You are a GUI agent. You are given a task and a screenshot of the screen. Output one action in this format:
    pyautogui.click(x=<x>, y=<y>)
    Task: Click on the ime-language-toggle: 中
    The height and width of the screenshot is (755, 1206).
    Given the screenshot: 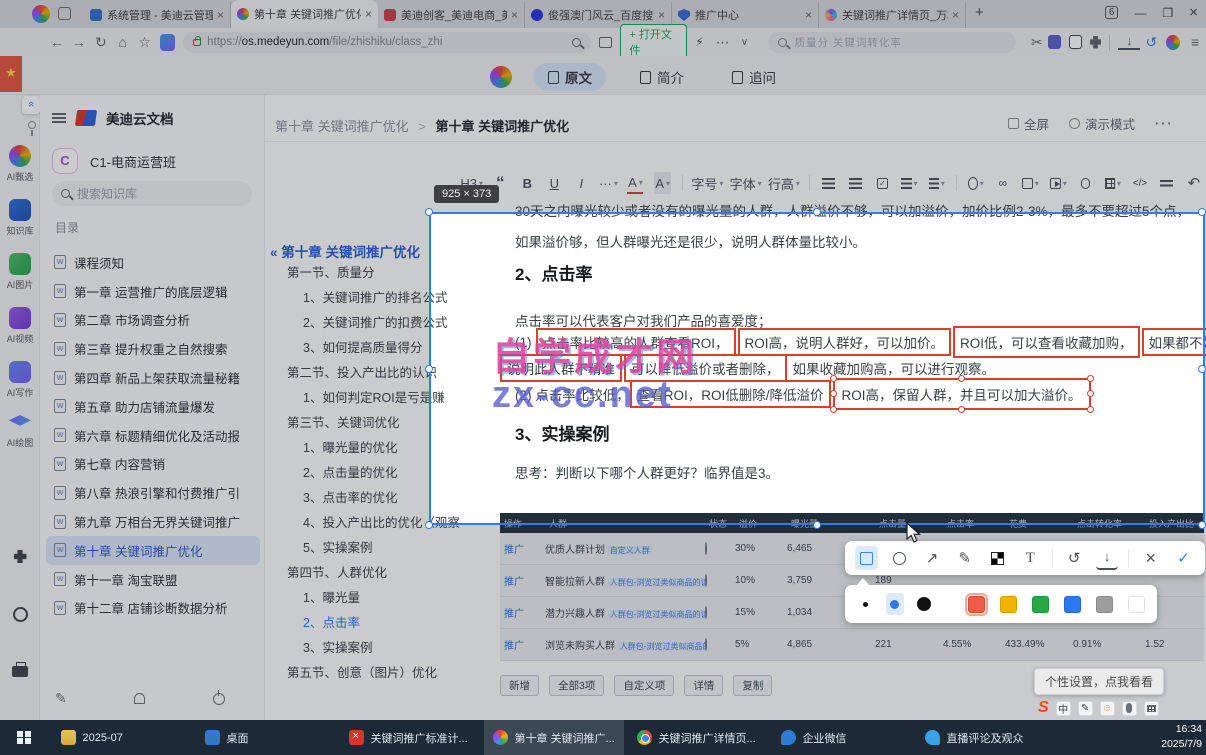 What is the action you would take?
    pyautogui.click(x=1063, y=708)
    